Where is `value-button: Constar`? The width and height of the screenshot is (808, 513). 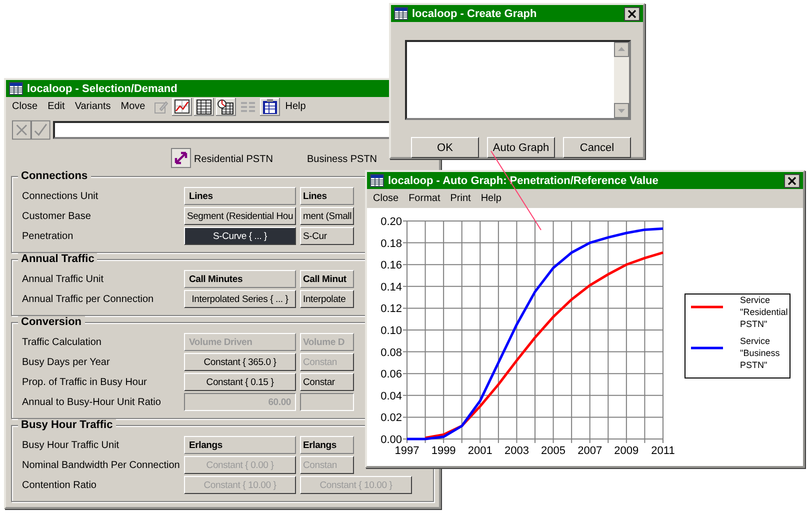 value-button: Constar is located at coordinates (327, 382).